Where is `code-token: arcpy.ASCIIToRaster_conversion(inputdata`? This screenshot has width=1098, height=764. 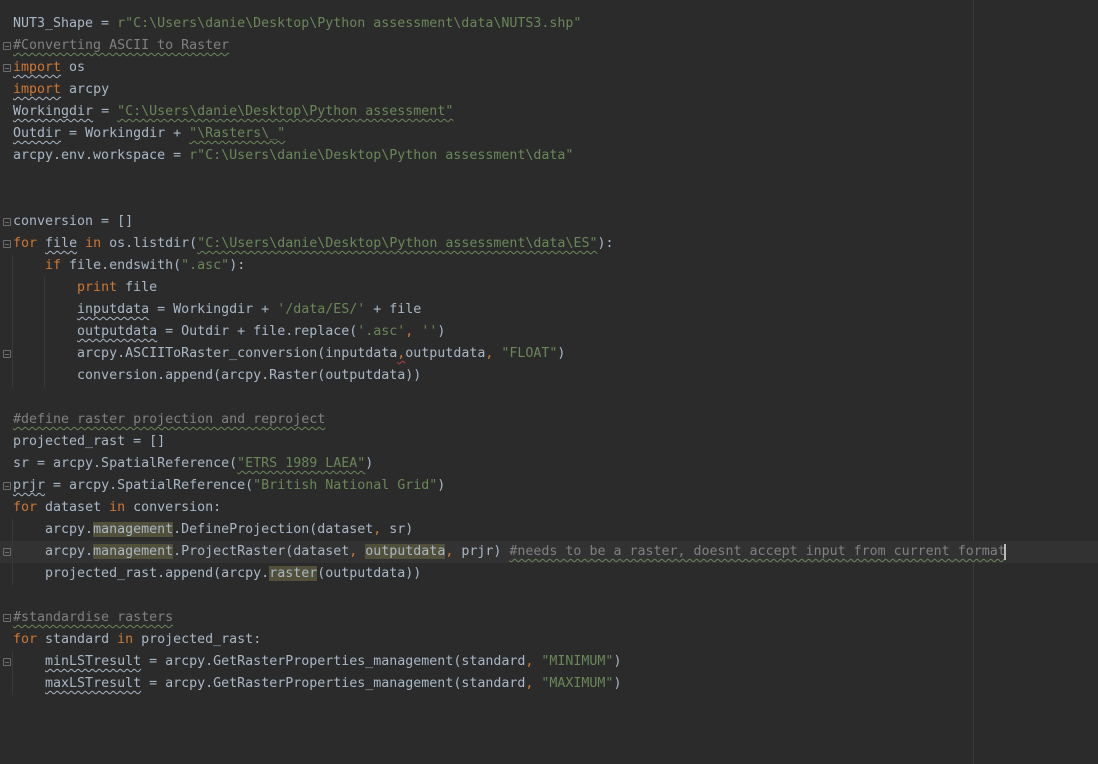 code-token: arcpy.ASCIIToRaster_conversion(inputdata is located at coordinates (205, 353).